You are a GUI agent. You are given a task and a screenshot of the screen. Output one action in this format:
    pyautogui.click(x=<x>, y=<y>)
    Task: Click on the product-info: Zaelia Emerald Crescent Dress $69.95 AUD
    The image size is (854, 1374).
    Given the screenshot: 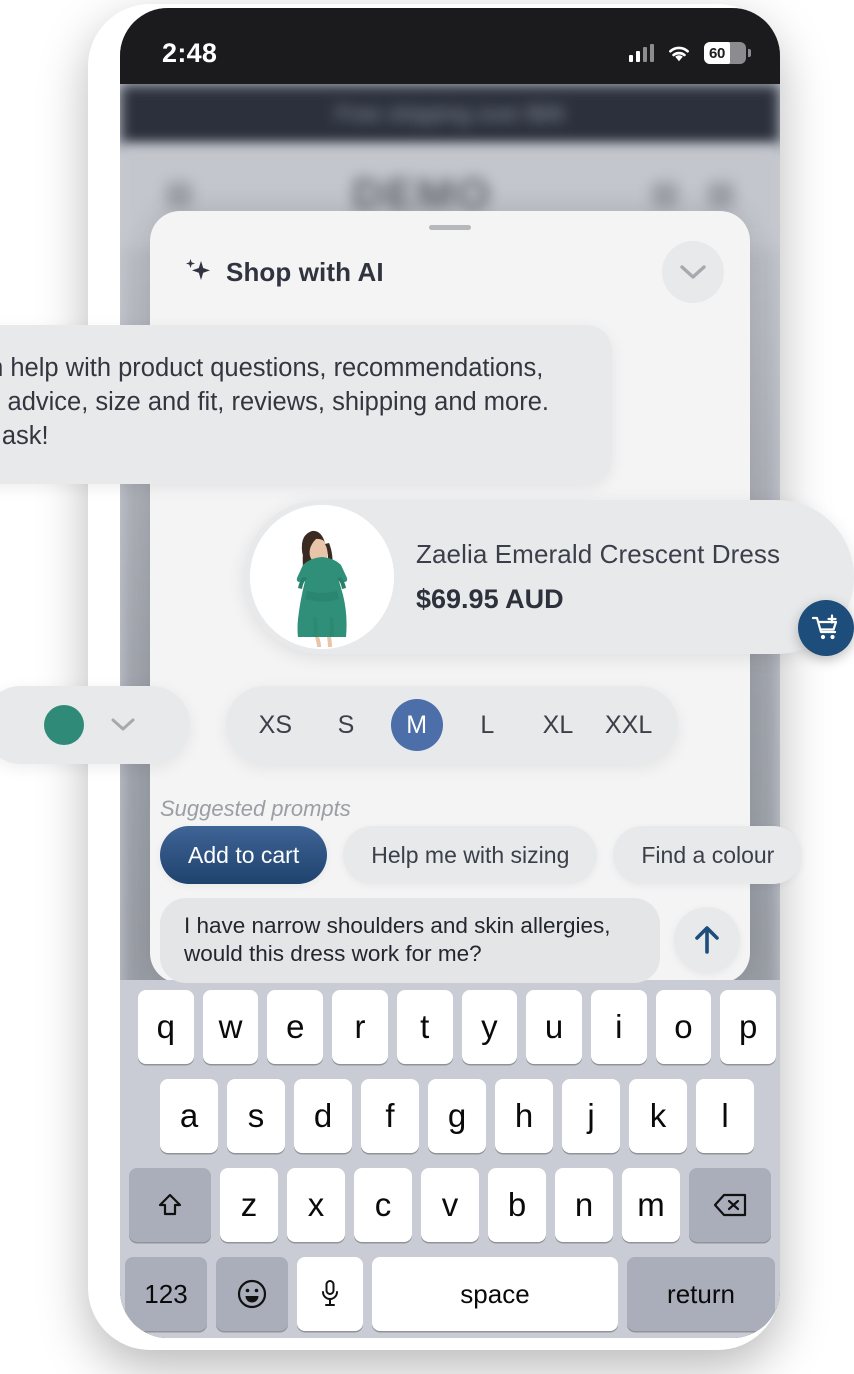 What is the action you would take?
    pyautogui.click(x=587, y=577)
    